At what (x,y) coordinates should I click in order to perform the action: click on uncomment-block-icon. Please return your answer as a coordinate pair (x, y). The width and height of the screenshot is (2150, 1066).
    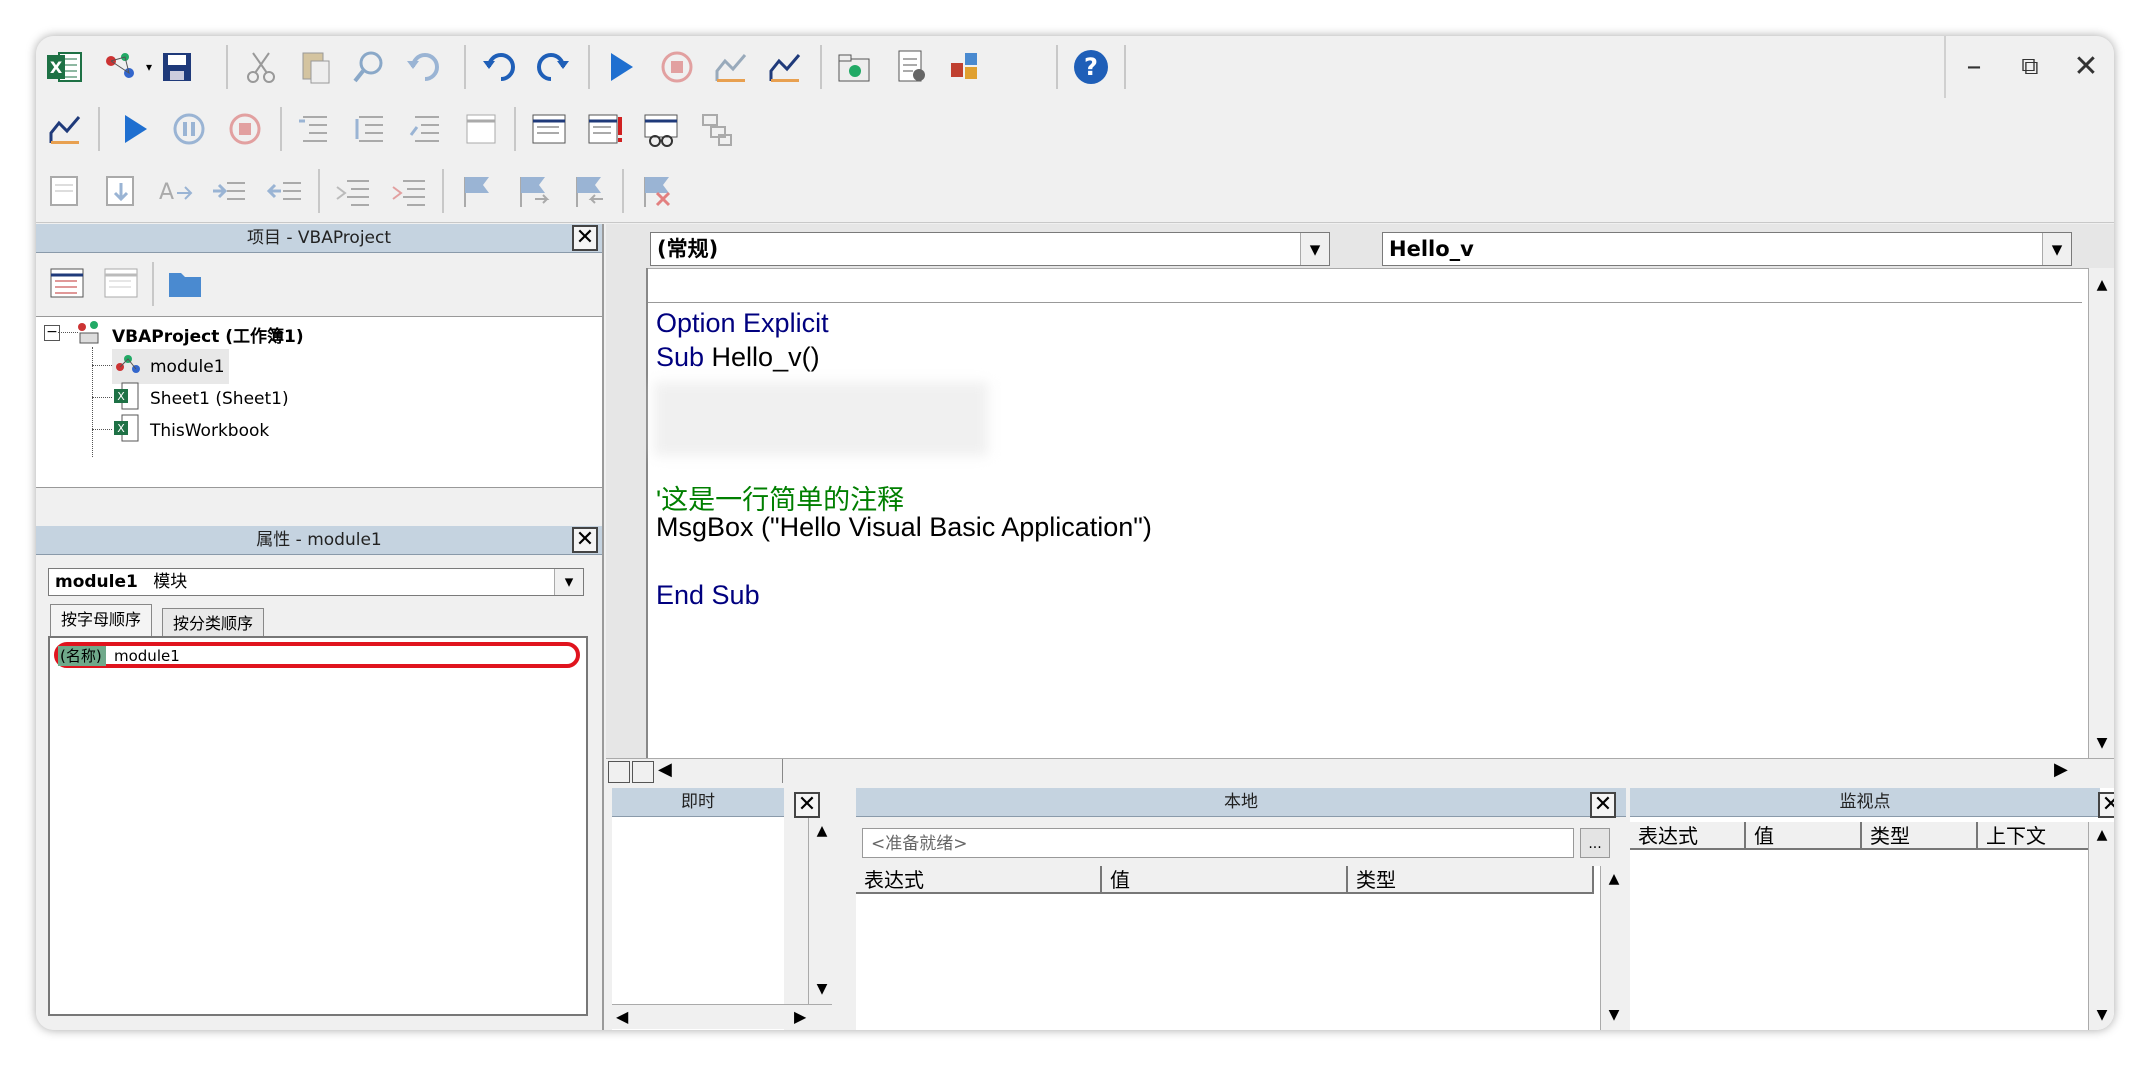
    Looking at the image, I should click on (409, 191).